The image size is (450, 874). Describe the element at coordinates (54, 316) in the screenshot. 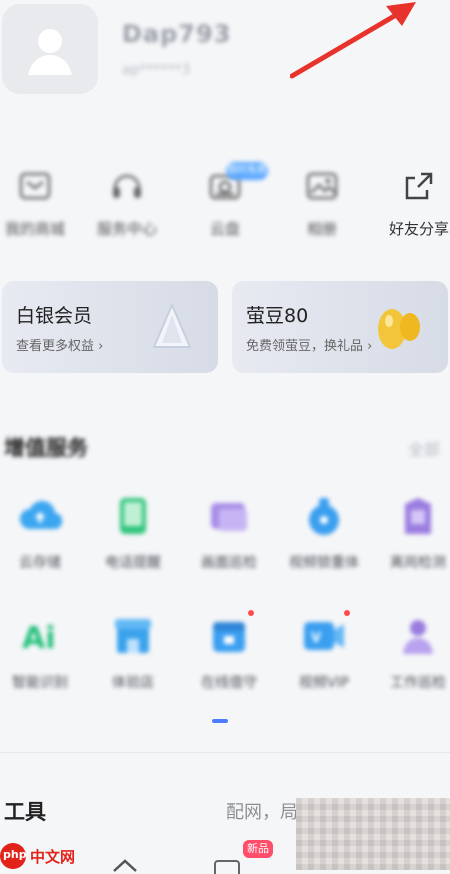

I see `card-title: 白银会员` at that location.